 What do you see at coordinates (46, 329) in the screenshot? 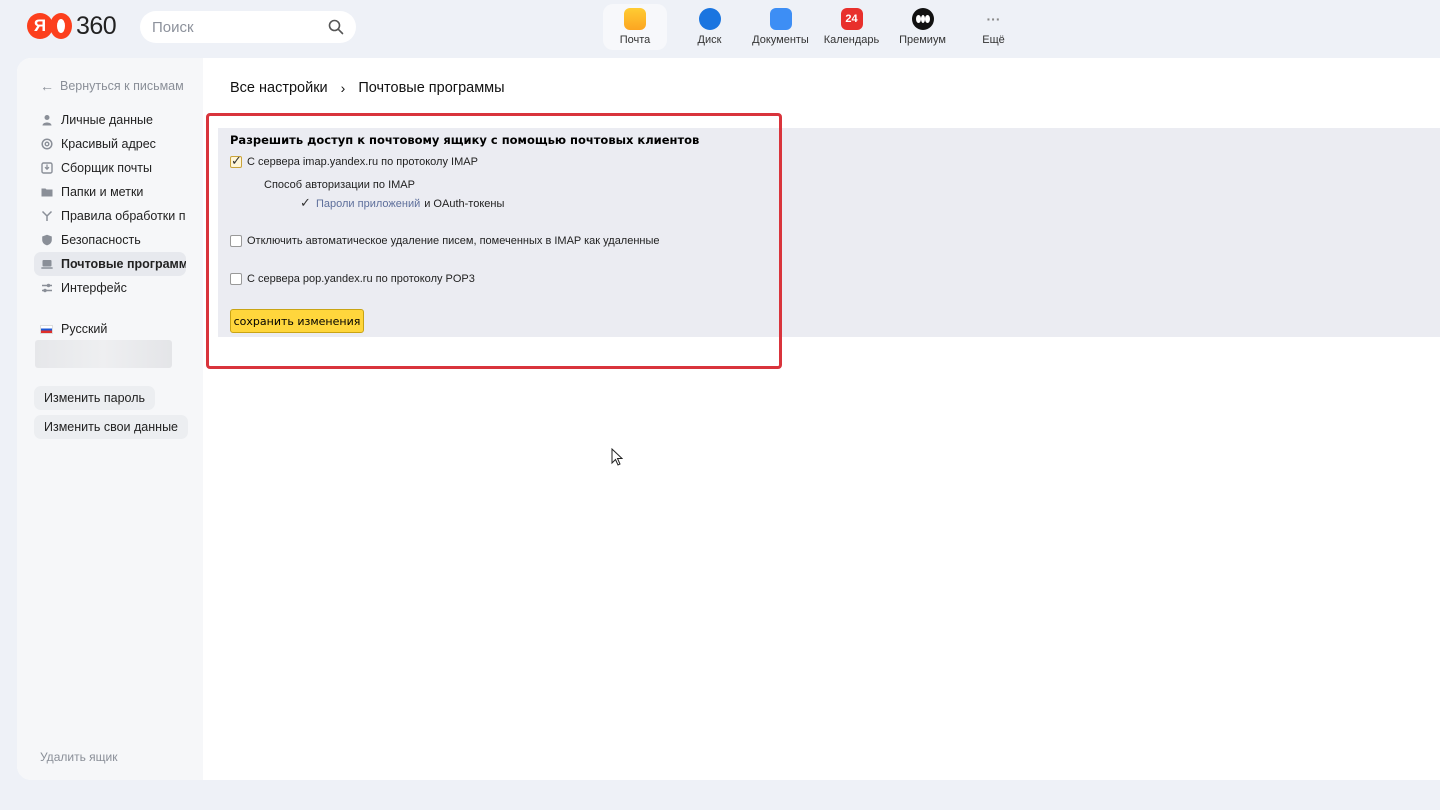
I see `russia-flag-icon` at bounding box center [46, 329].